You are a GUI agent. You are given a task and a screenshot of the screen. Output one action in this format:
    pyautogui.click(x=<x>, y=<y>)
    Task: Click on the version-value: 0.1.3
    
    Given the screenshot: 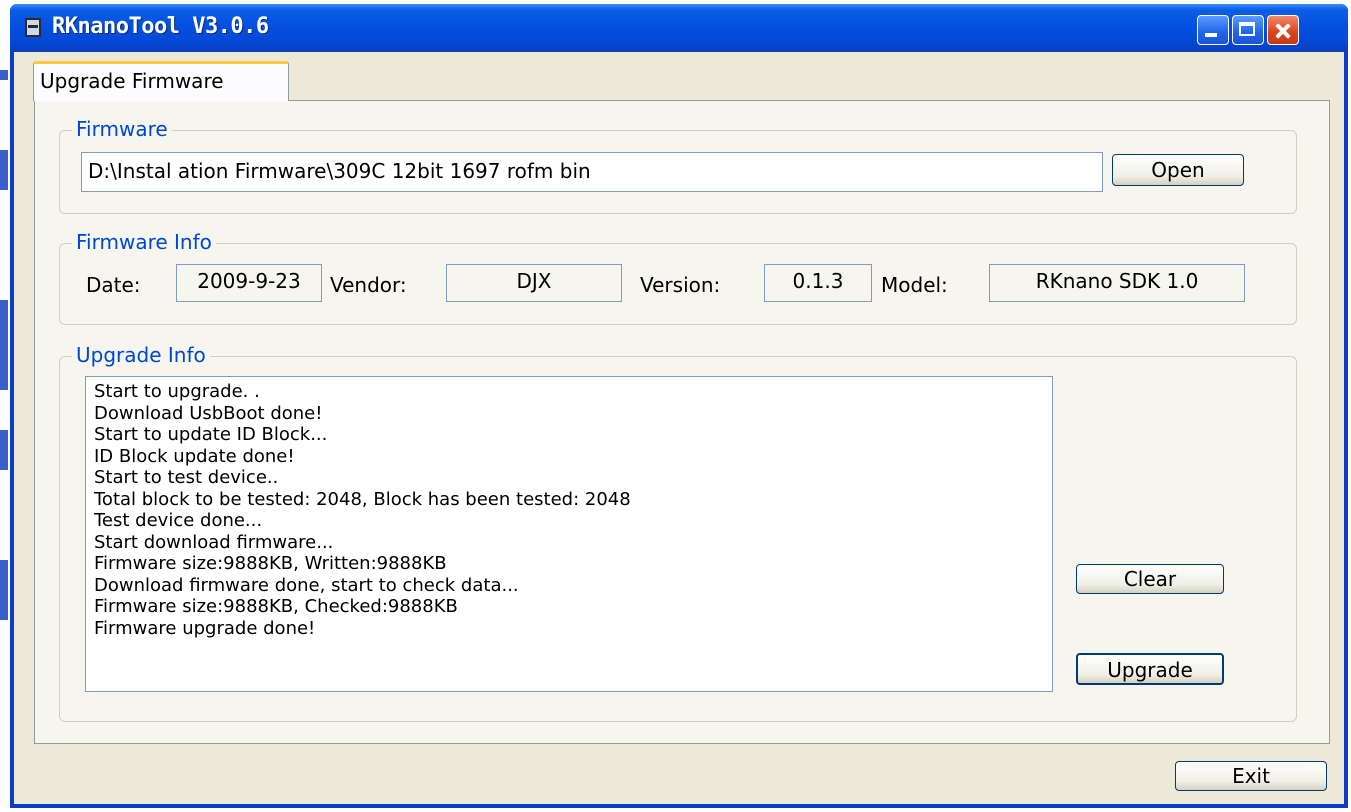 What is the action you would take?
    pyautogui.click(x=818, y=283)
    